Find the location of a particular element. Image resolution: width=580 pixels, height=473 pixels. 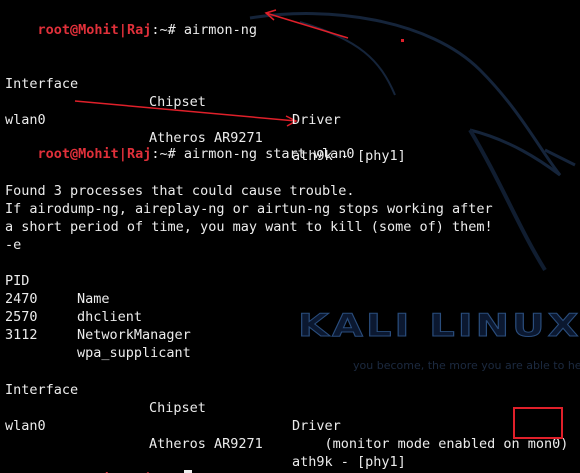

process-pid: 3112 is located at coordinates (21, 335).